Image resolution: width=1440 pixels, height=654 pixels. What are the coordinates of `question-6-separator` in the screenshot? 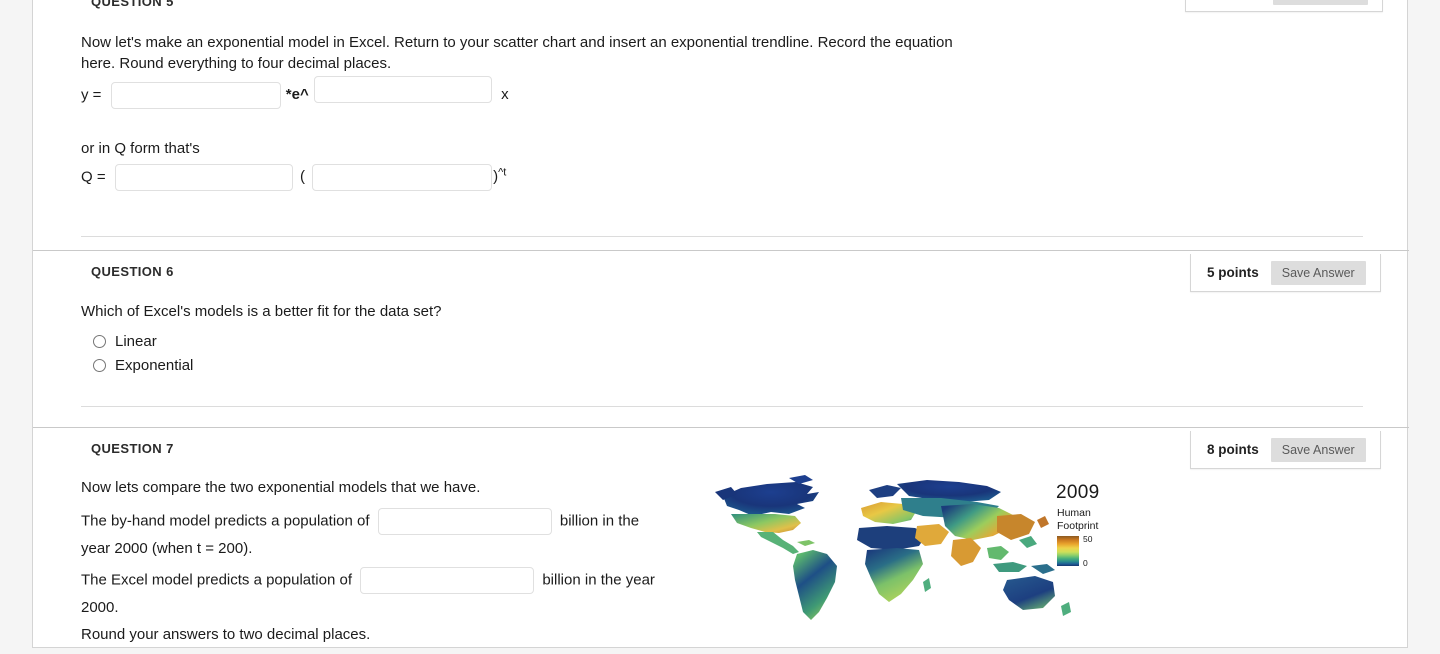 It's located at (722, 406).